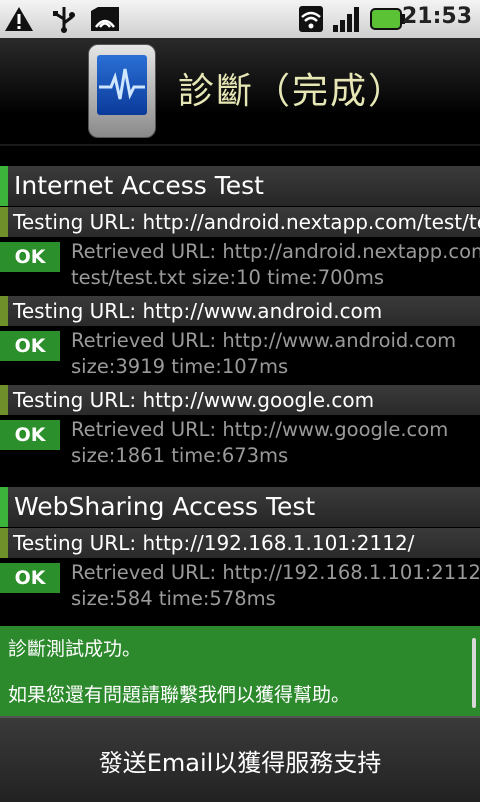 The width and height of the screenshot is (480, 802). What do you see at coordinates (228, 277) in the screenshot?
I see `result-line: test/test.txt size:10 time:700ms` at bounding box center [228, 277].